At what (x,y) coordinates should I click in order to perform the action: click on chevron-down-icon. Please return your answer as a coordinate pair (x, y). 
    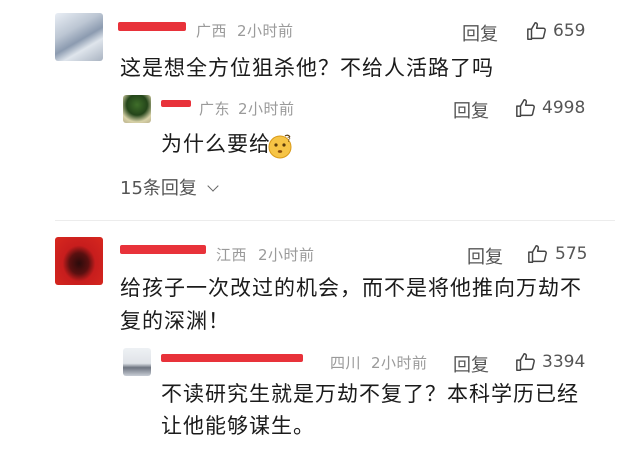
    Looking at the image, I should click on (212, 186).